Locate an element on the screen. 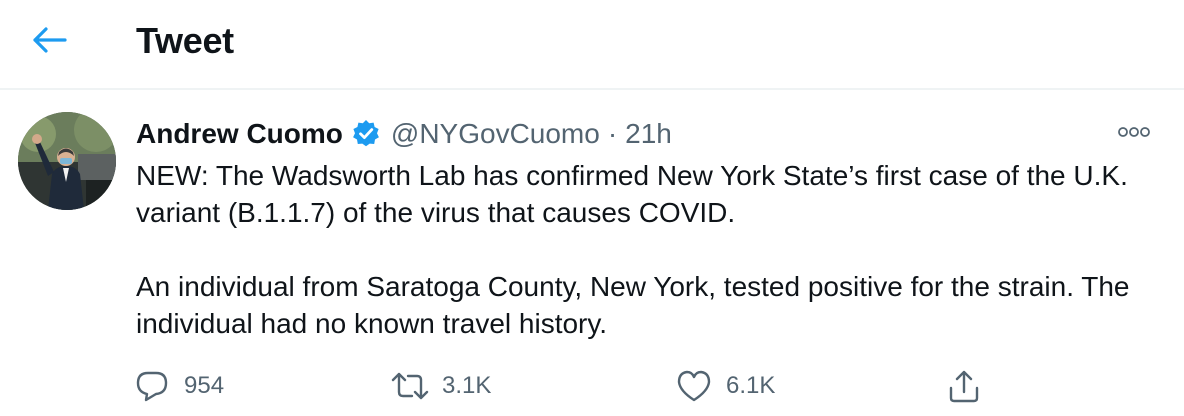 The height and width of the screenshot is (416, 1184). arrow-left-icon is located at coordinates (50, 40).